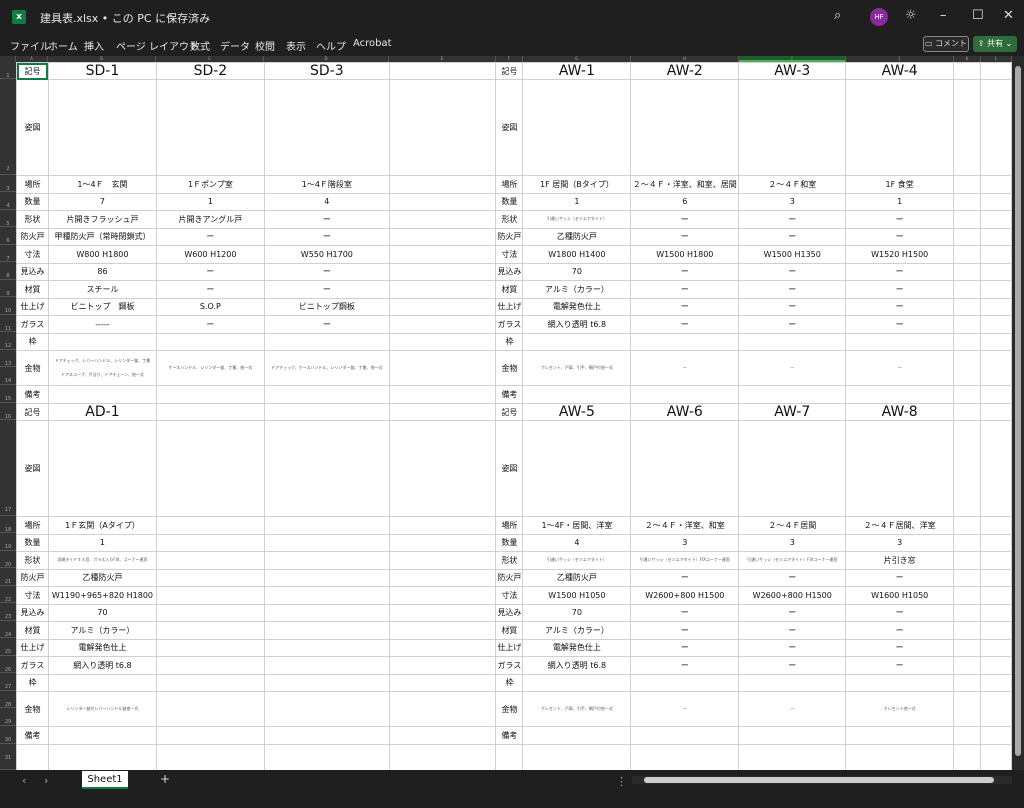 This screenshot has height=808, width=1024. I want to click on chevron-left-icon: ‹, so click(24, 780).